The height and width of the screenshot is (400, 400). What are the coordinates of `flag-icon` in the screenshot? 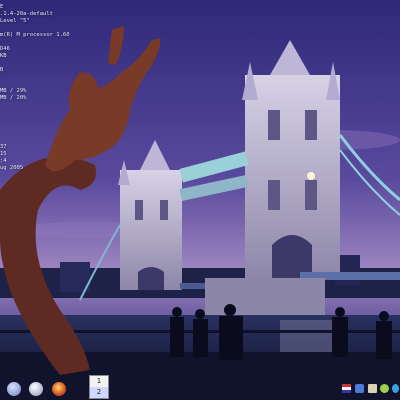 It's located at (346, 388).